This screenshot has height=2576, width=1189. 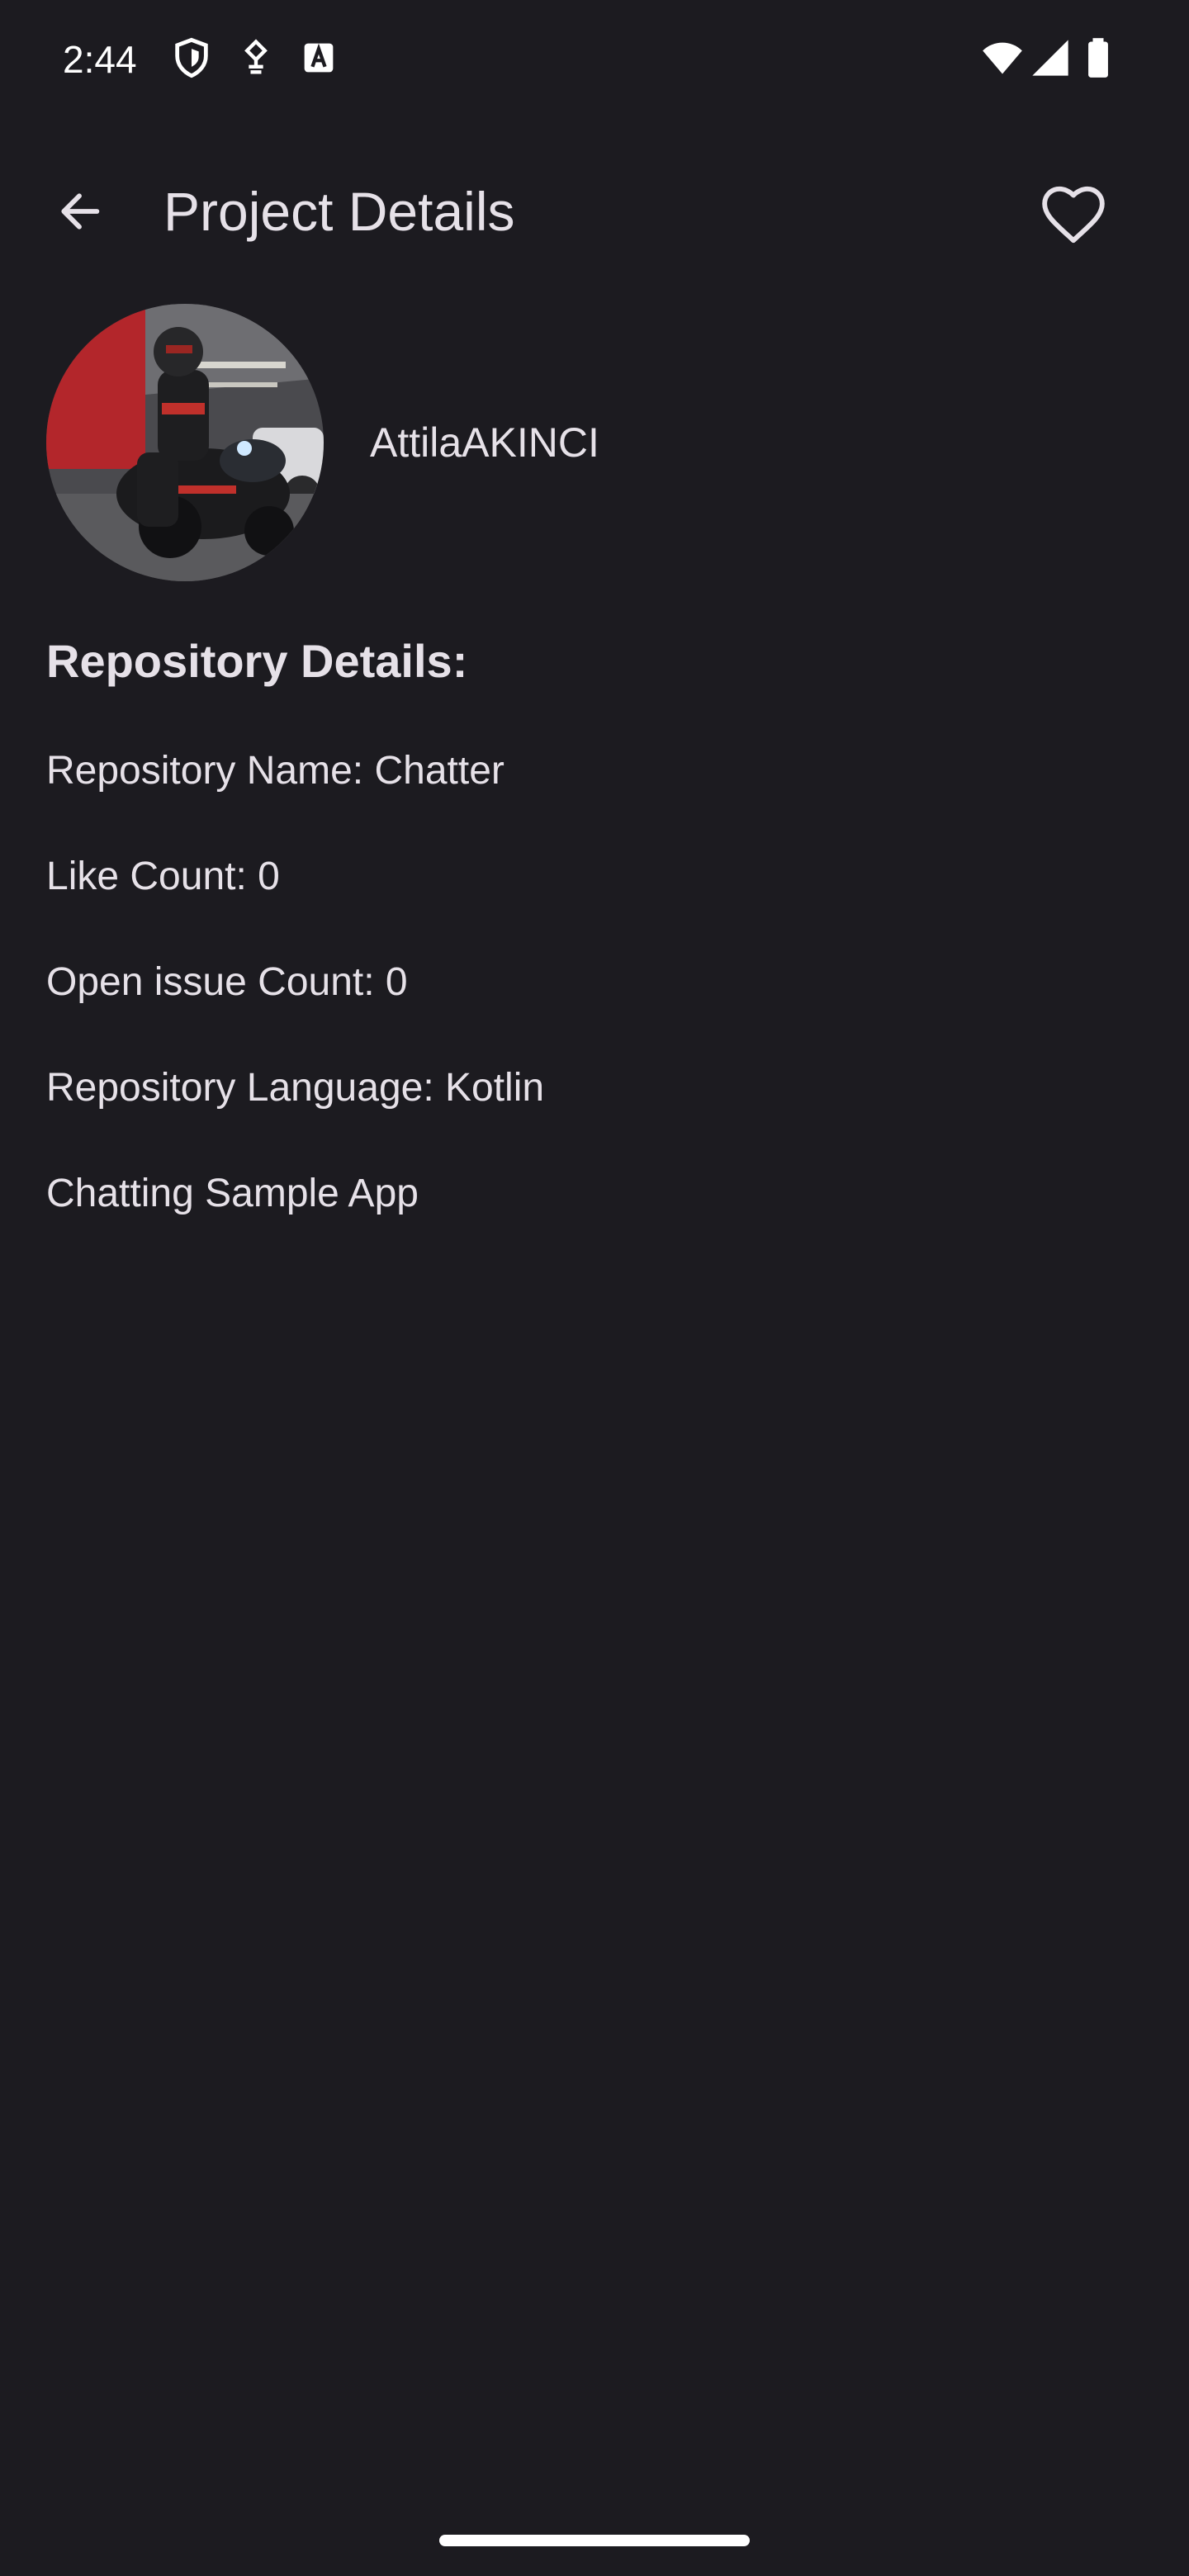 I want to click on open-issue-count: Open issue Count: 0, so click(x=227, y=982).